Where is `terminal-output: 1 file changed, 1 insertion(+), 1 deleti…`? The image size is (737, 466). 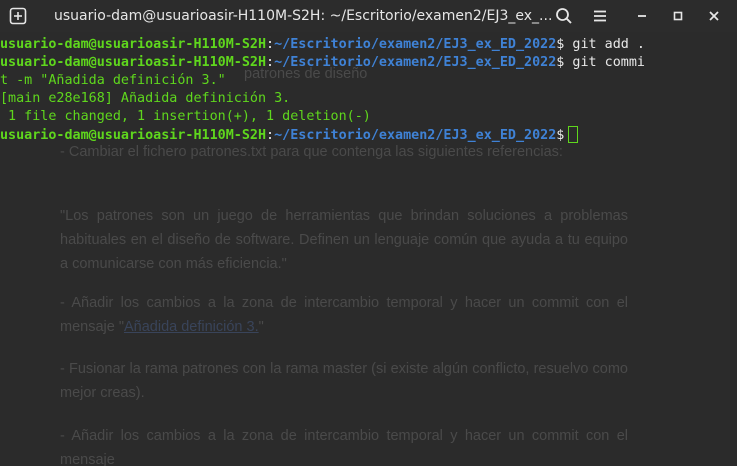
terminal-output: 1 file changed, 1 insertion(+), 1 deleti… is located at coordinates (185, 116).